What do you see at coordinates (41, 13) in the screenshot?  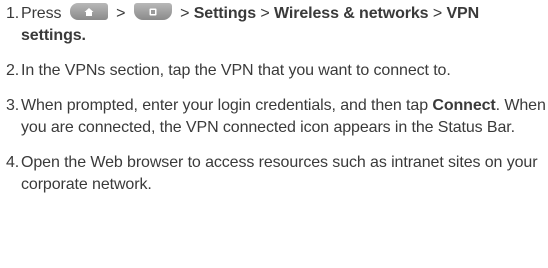 I see `step-text: Press` at bounding box center [41, 13].